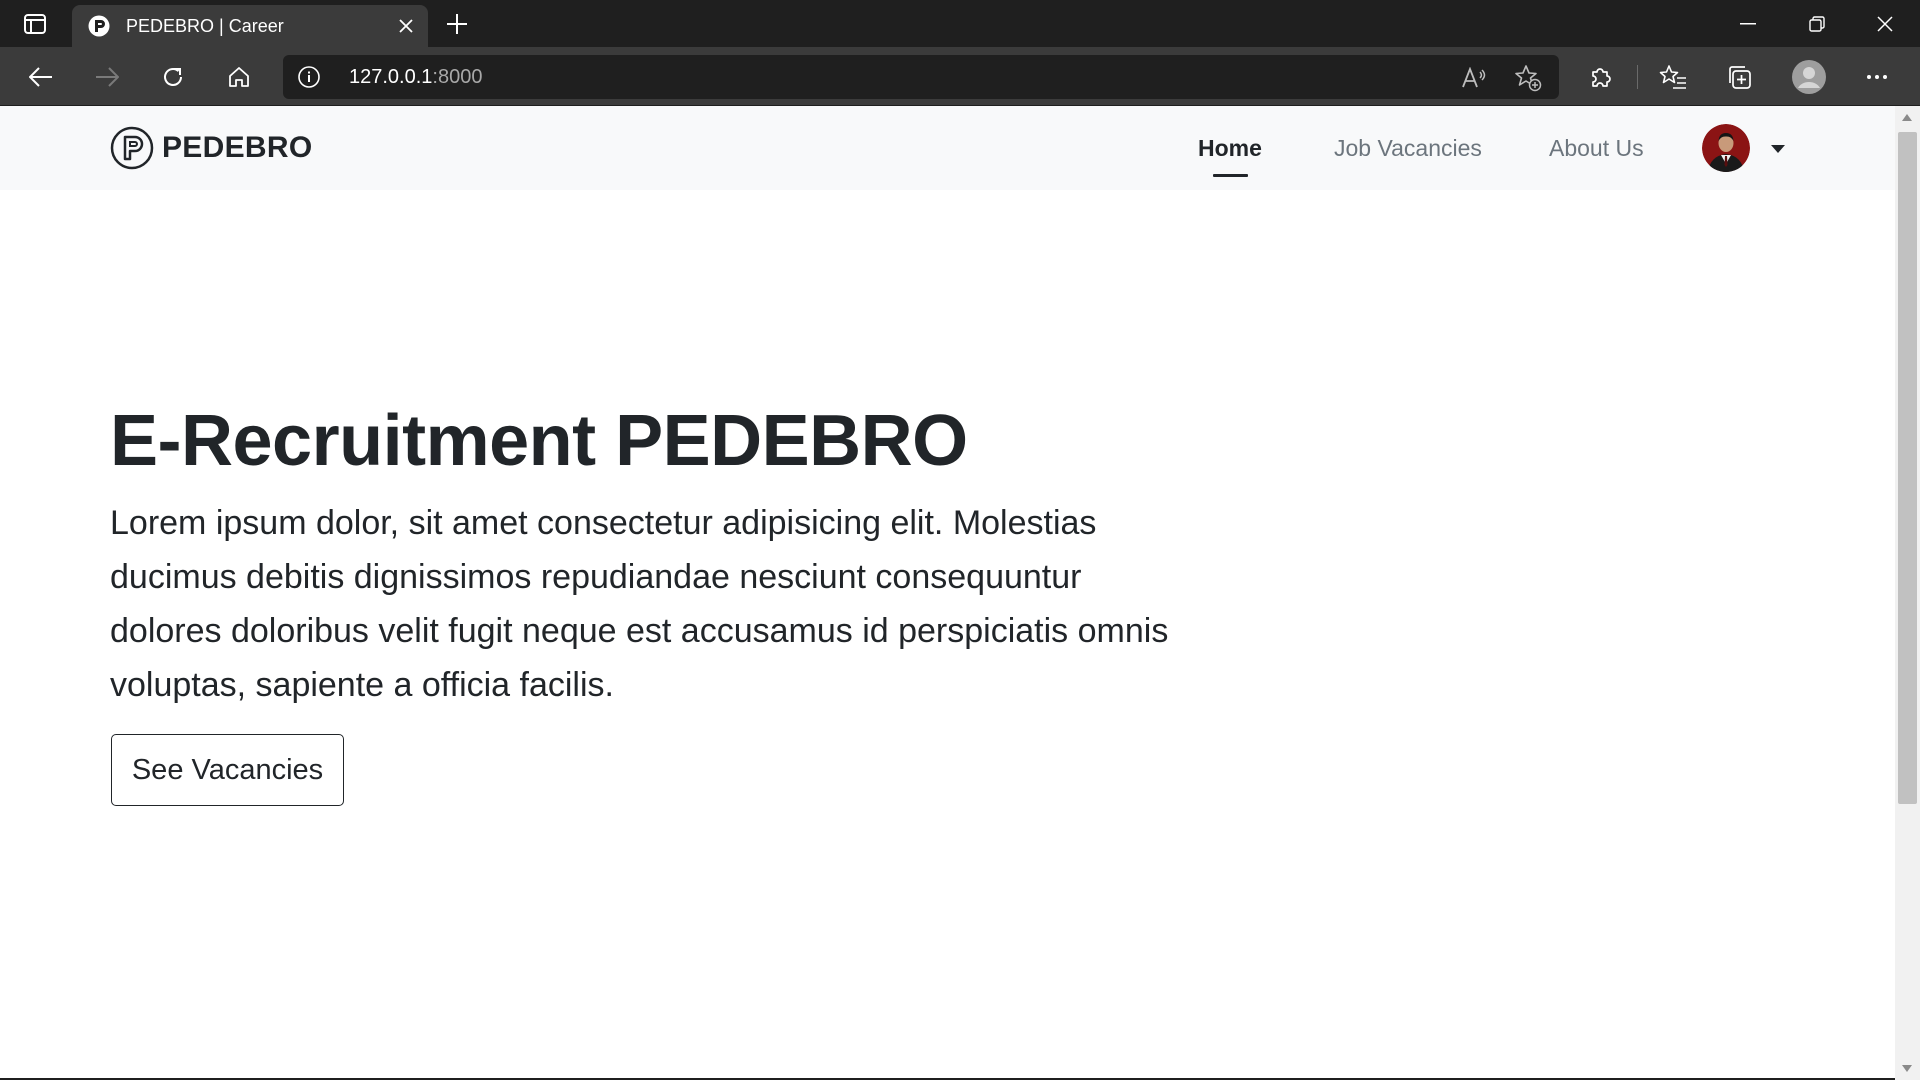 This screenshot has width=1920, height=1080. I want to click on brand-link: PEDEBRO, so click(211, 148).